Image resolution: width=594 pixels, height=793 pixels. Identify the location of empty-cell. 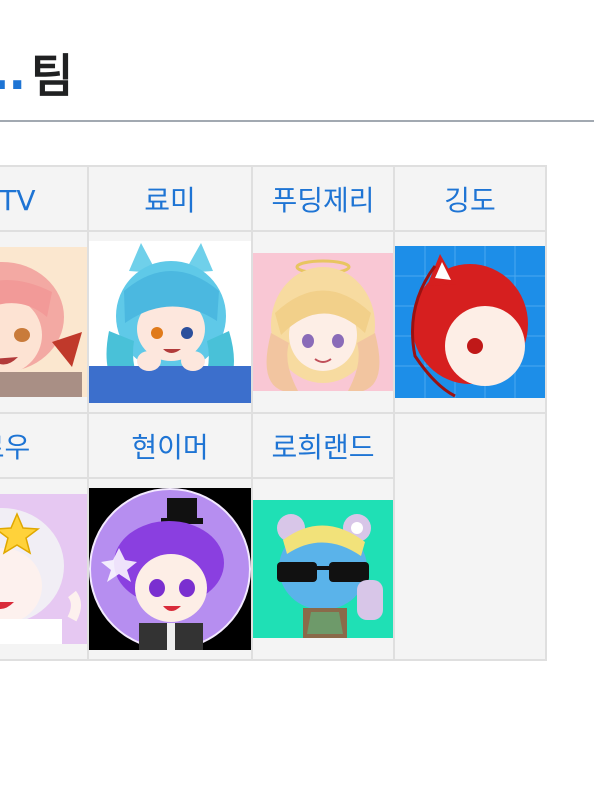
(470, 536).